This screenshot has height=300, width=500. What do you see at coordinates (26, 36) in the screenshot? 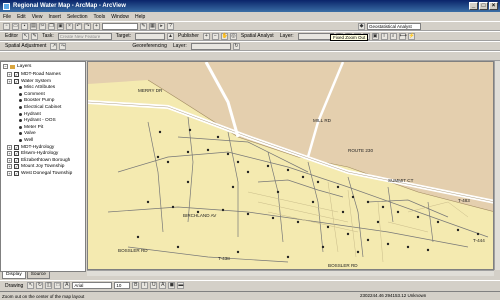
I see `edit-tool-icon: ↖` at bounding box center [26, 36].